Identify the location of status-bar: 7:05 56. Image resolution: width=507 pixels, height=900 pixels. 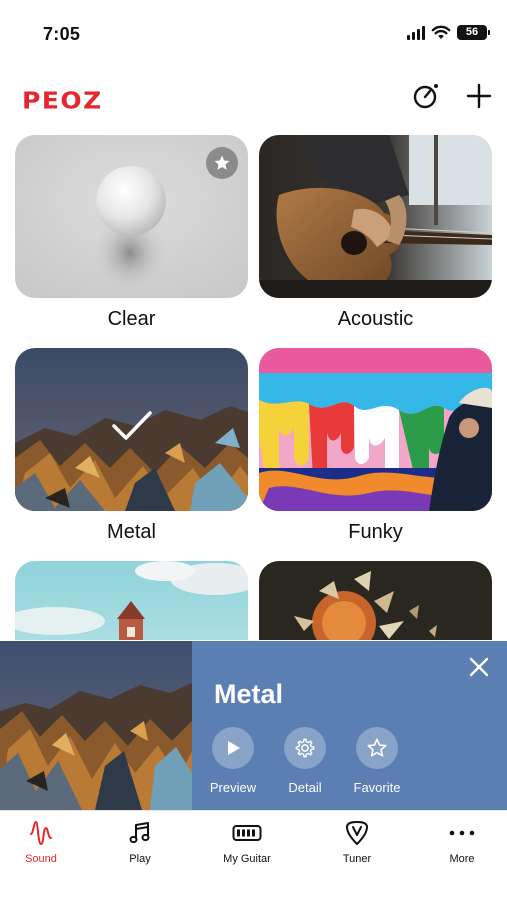
(253, 32).